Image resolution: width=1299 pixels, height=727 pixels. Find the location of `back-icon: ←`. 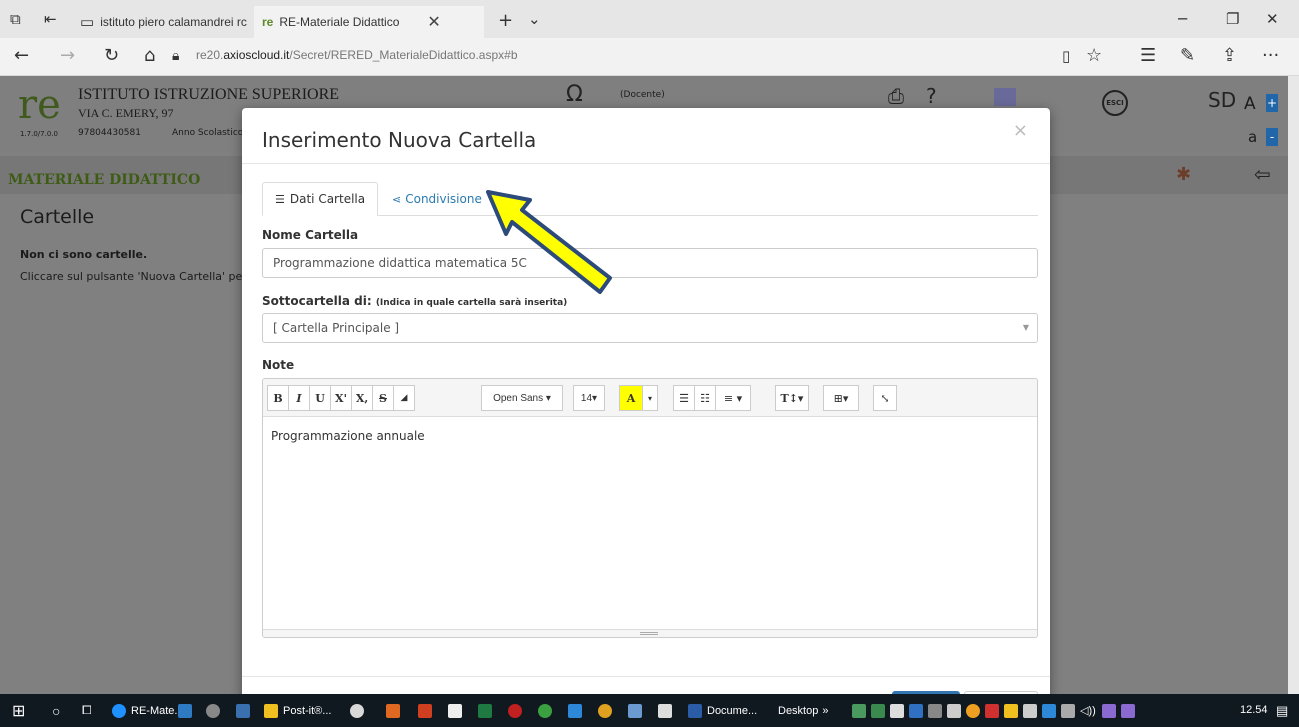

back-icon: ← is located at coordinates (21, 55).